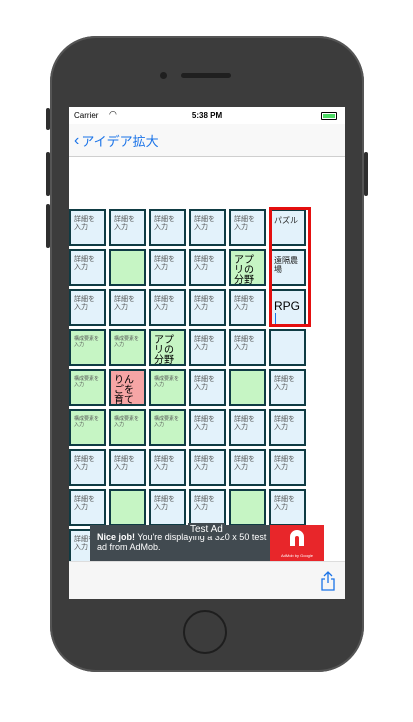 Image resolution: width=413 pixels, height=722 pixels. What do you see at coordinates (167, 307) in the screenshot?
I see `grid-cell-r3-c3: 詳細を入力` at bounding box center [167, 307].